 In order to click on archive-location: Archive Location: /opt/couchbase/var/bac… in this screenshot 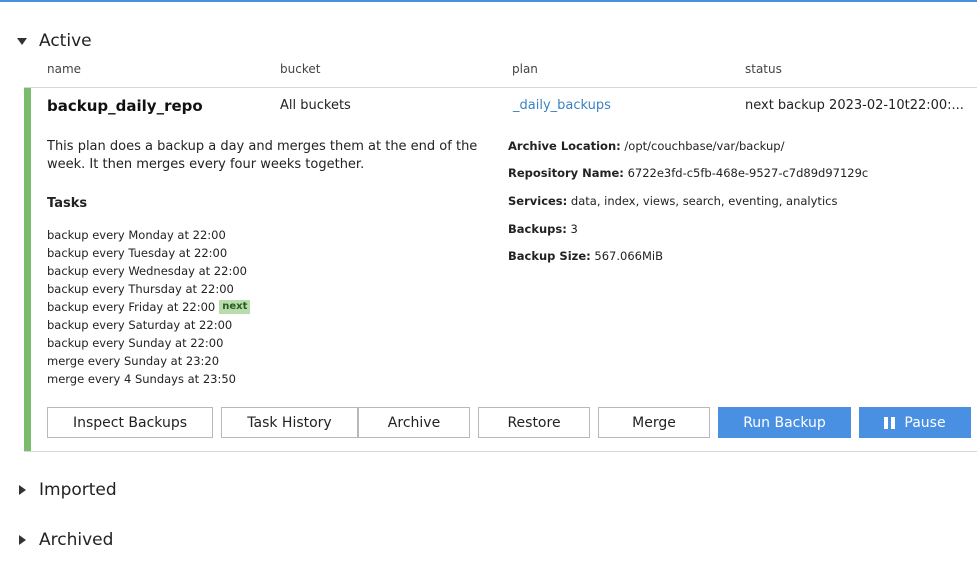, I will do `click(646, 146)`.